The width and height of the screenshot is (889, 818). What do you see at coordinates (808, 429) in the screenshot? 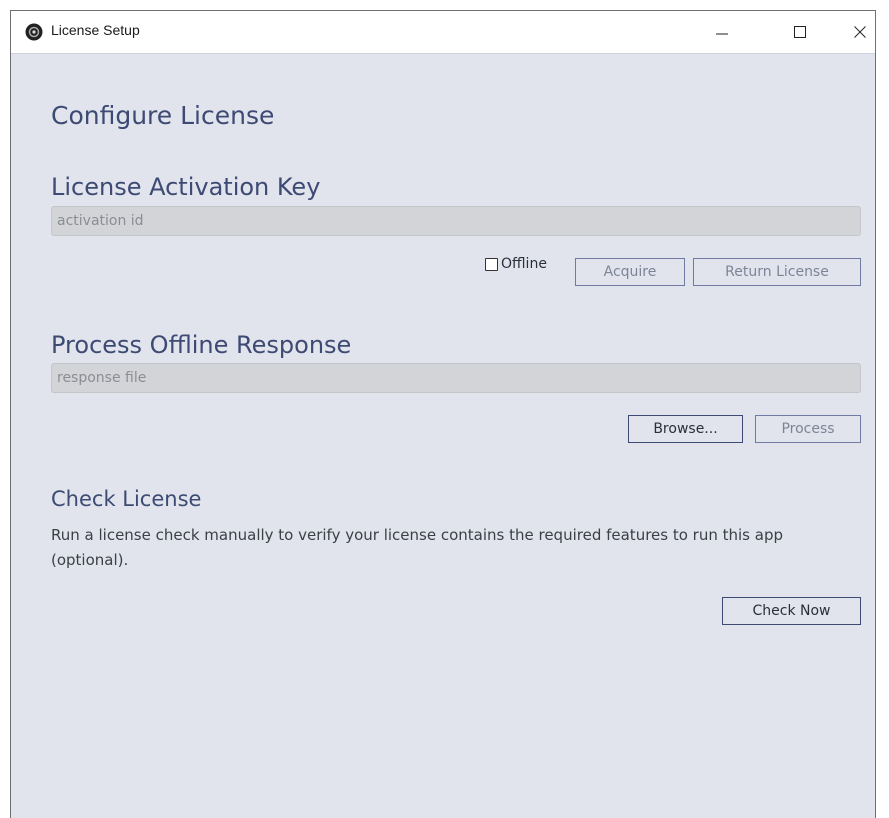
I see `process-button: Process` at bounding box center [808, 429].